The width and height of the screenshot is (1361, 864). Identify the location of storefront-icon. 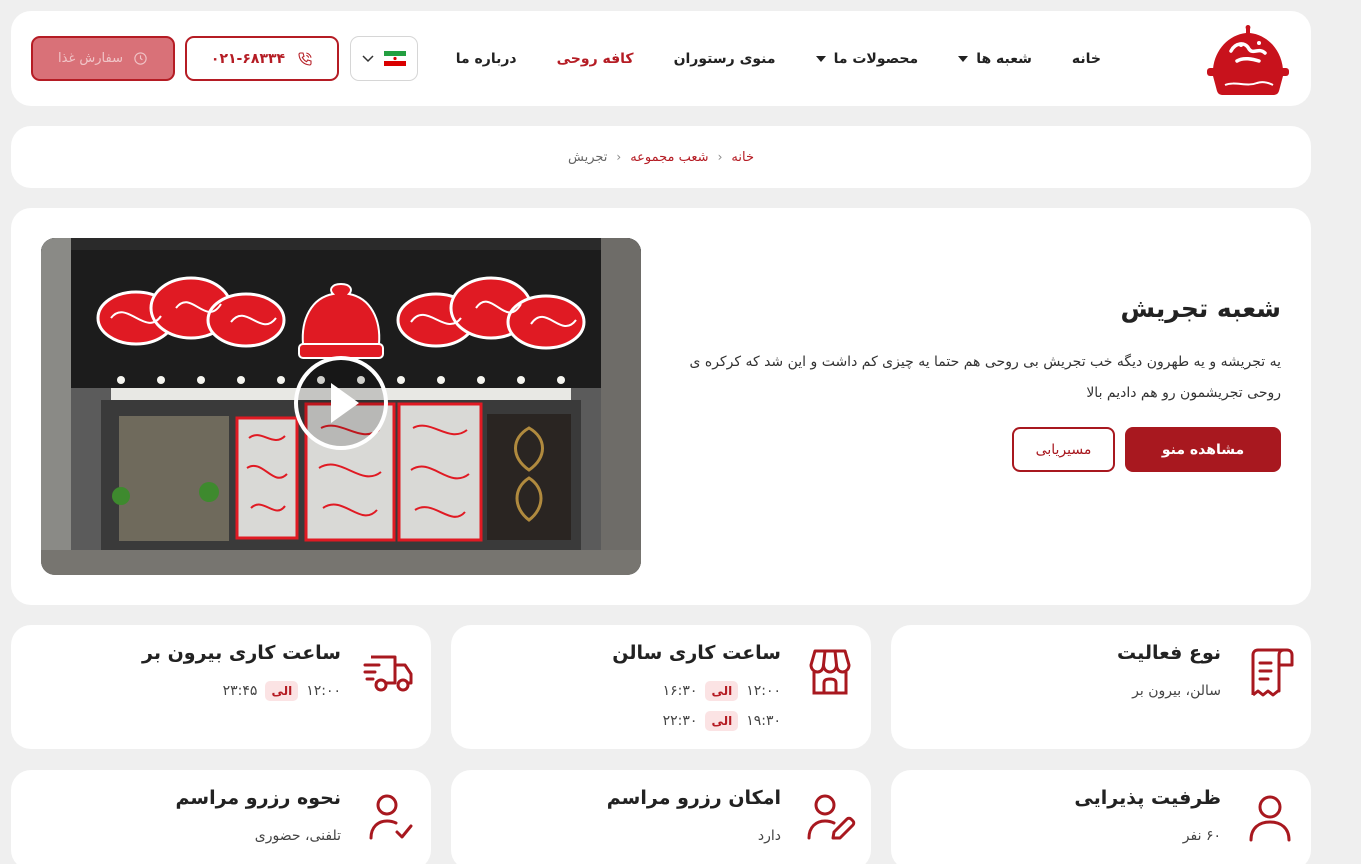
(830, 672).